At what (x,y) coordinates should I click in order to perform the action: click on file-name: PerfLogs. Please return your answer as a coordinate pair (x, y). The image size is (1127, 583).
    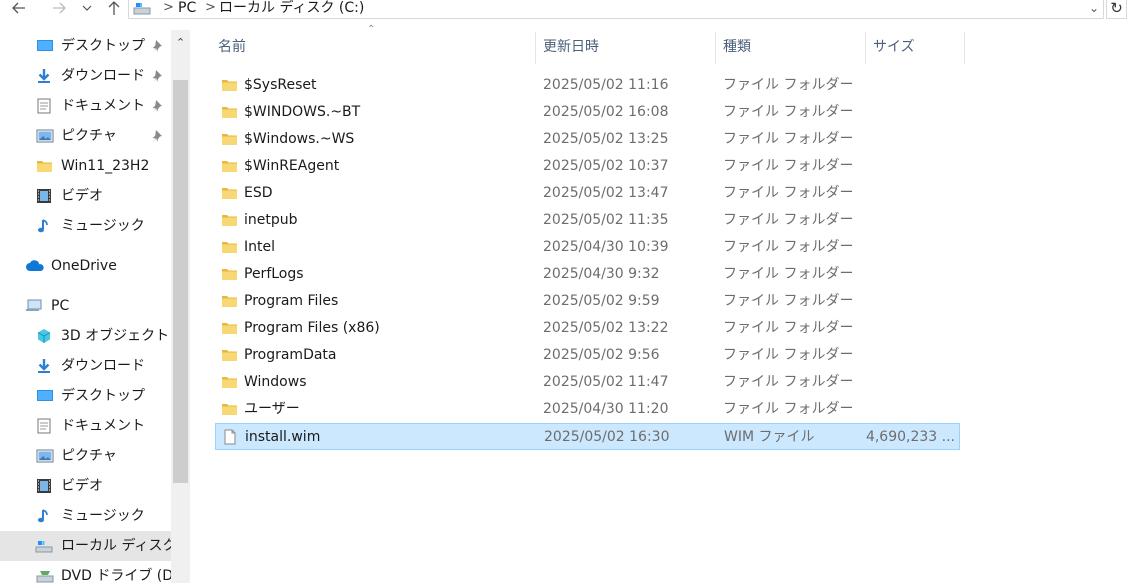
    Looking at the image, I should click on (274, 274).